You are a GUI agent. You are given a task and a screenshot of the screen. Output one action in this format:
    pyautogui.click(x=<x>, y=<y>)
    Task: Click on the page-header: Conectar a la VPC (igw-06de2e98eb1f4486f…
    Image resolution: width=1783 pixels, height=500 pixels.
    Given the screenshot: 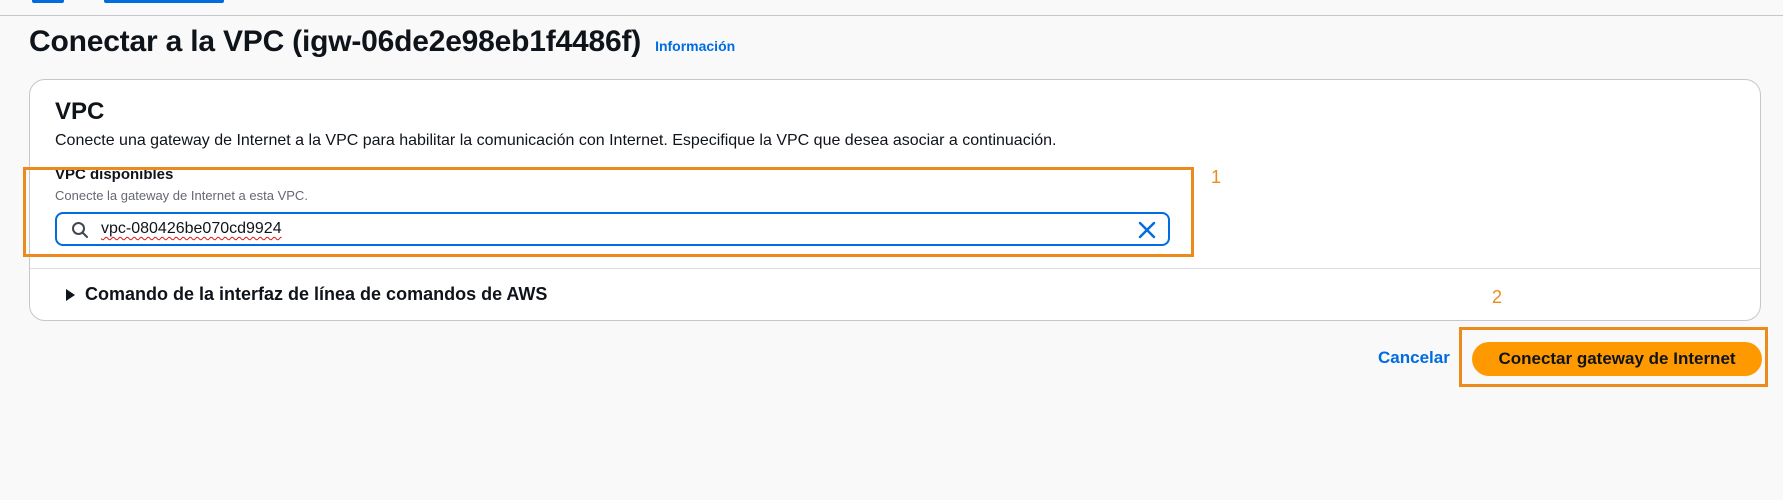 What is the action you would take?
    pyautogui.click(x=382, y=42)
    